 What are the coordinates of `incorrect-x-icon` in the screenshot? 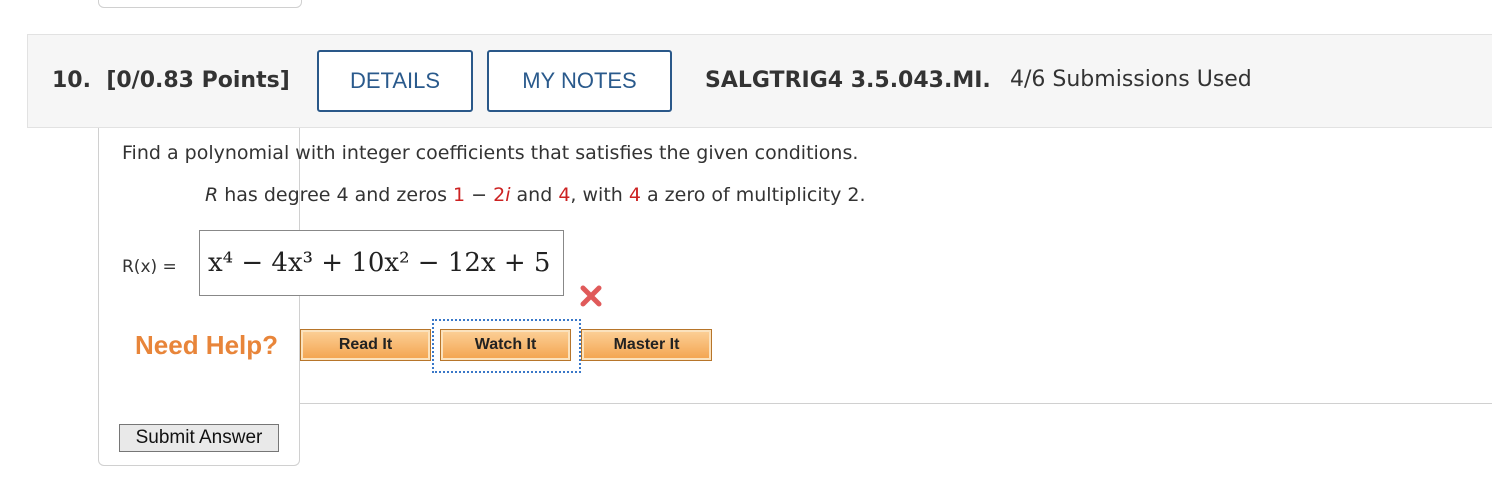 It's located at (591, 296).